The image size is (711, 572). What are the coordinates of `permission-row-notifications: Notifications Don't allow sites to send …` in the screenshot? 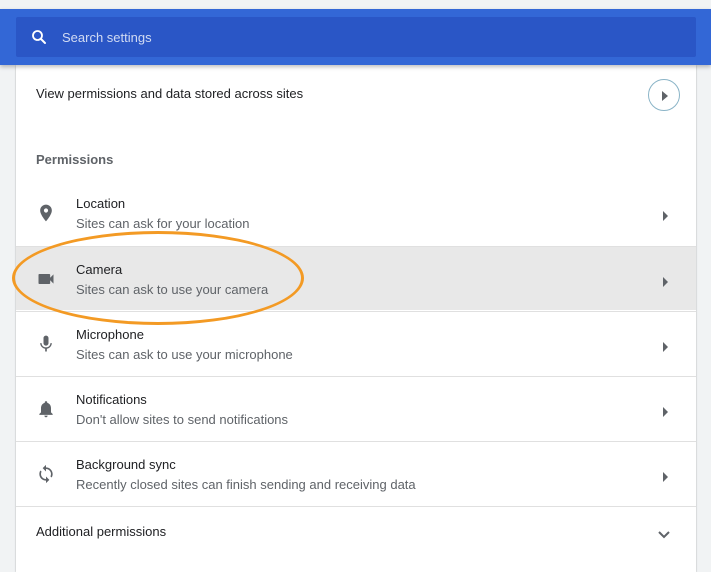 It's located at (356, 408).